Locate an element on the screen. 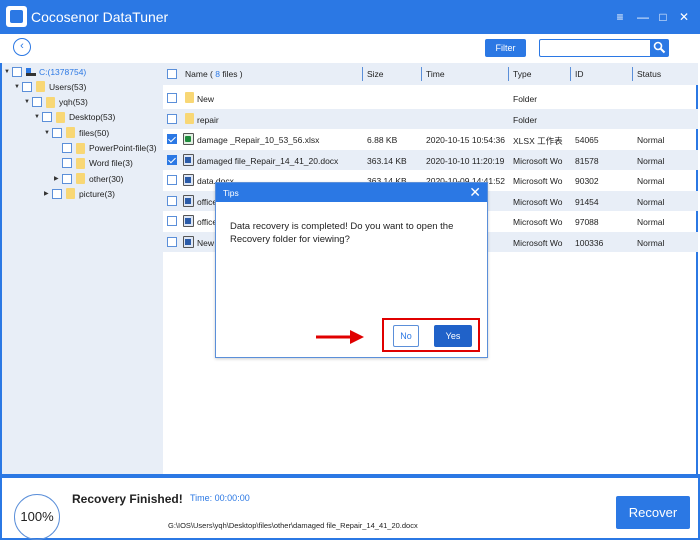  back-button: ‹ is located at coordinates (22, 47).